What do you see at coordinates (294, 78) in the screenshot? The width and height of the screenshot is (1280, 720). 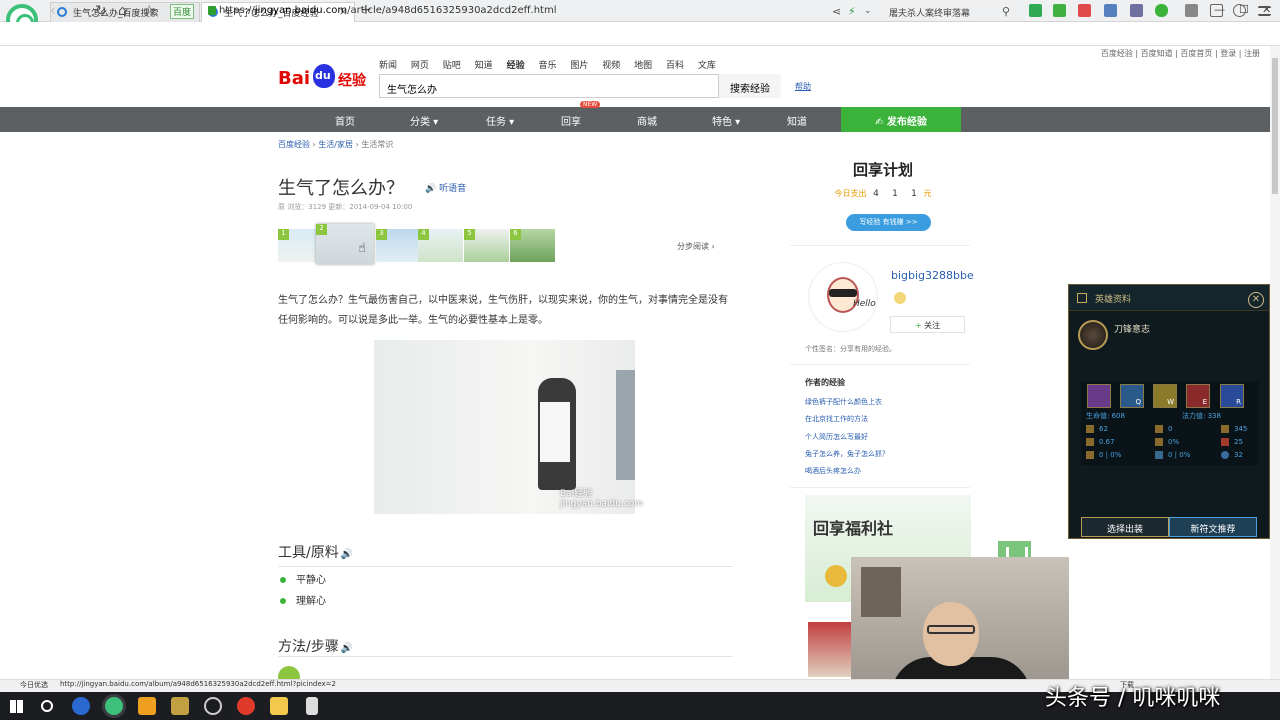 I see `logo-text: Bai` at bounding box center [294, 78].